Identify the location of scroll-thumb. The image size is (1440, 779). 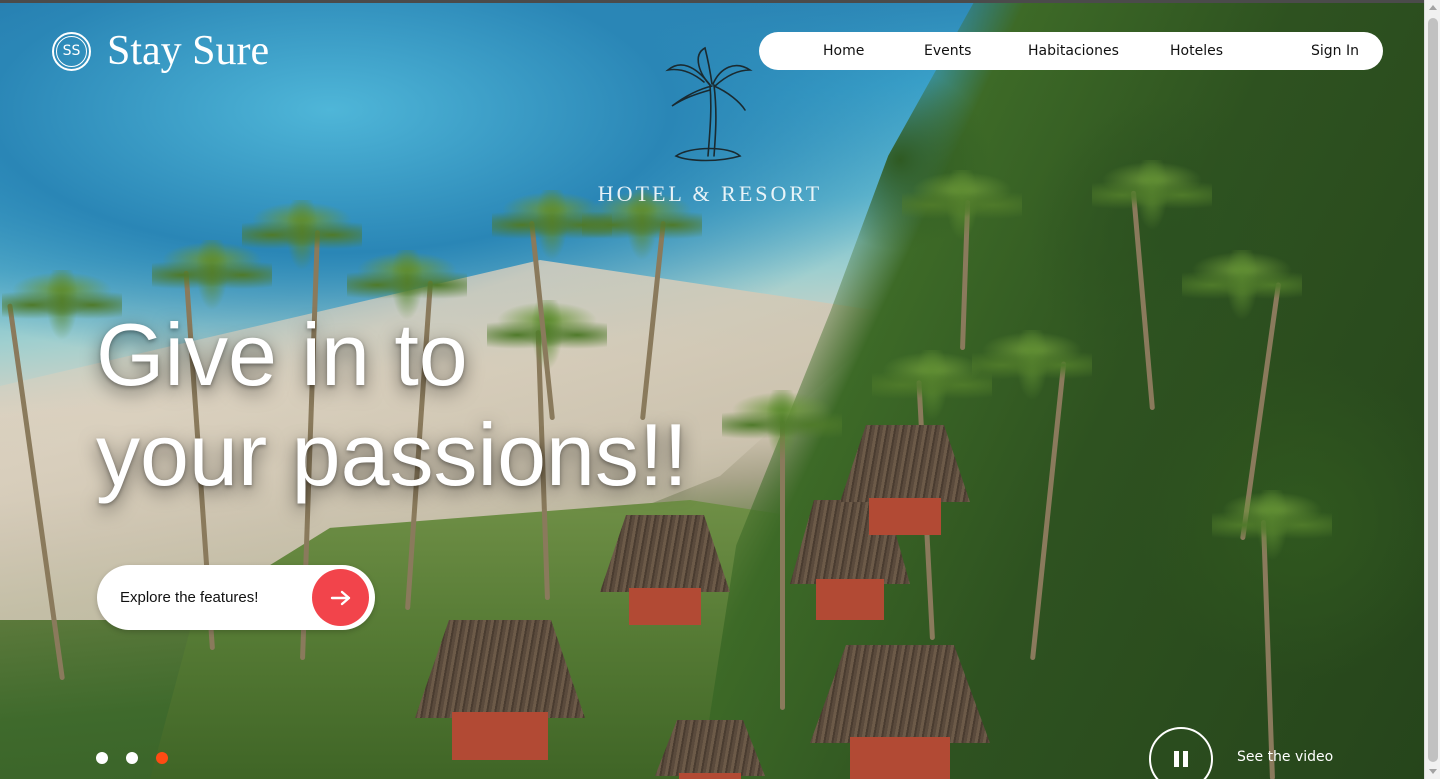
(1433, 390).